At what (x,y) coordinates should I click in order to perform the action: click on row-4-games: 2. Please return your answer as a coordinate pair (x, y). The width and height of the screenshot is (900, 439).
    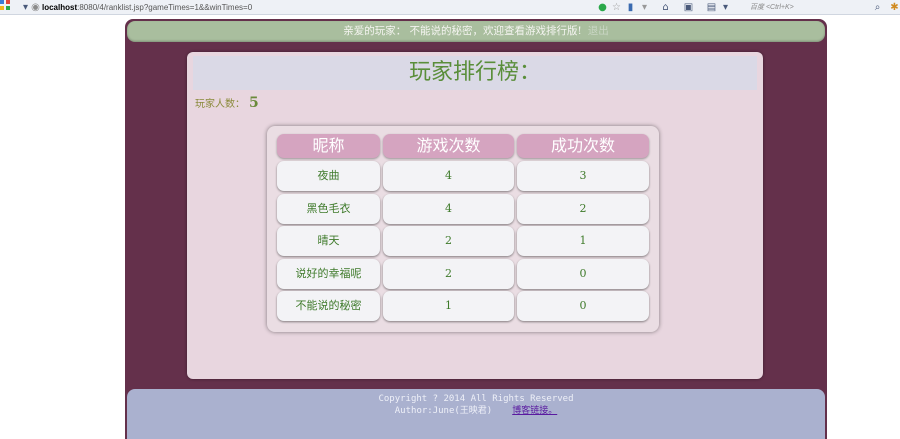
    Looking at the image, I should click on (448, 274).